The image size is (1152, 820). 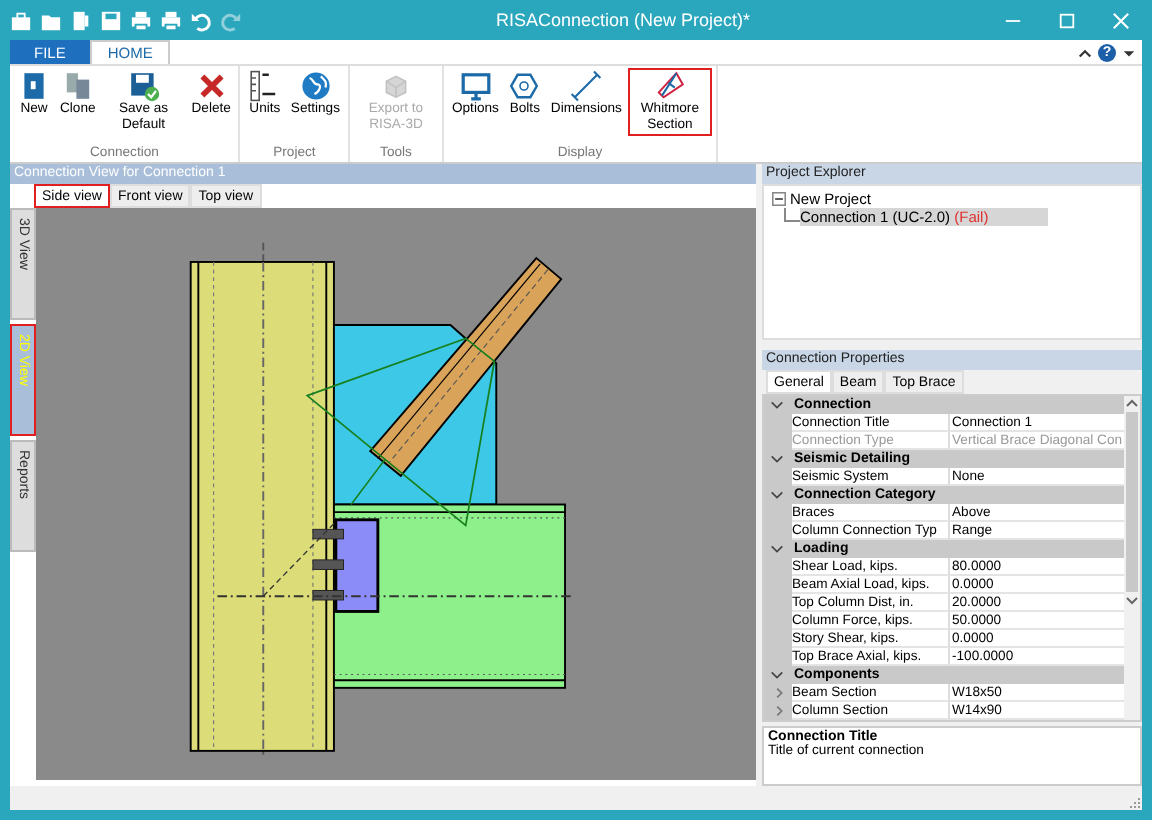 I want to click on collapse-ribbon-icon, so click(x=1085, y=52).